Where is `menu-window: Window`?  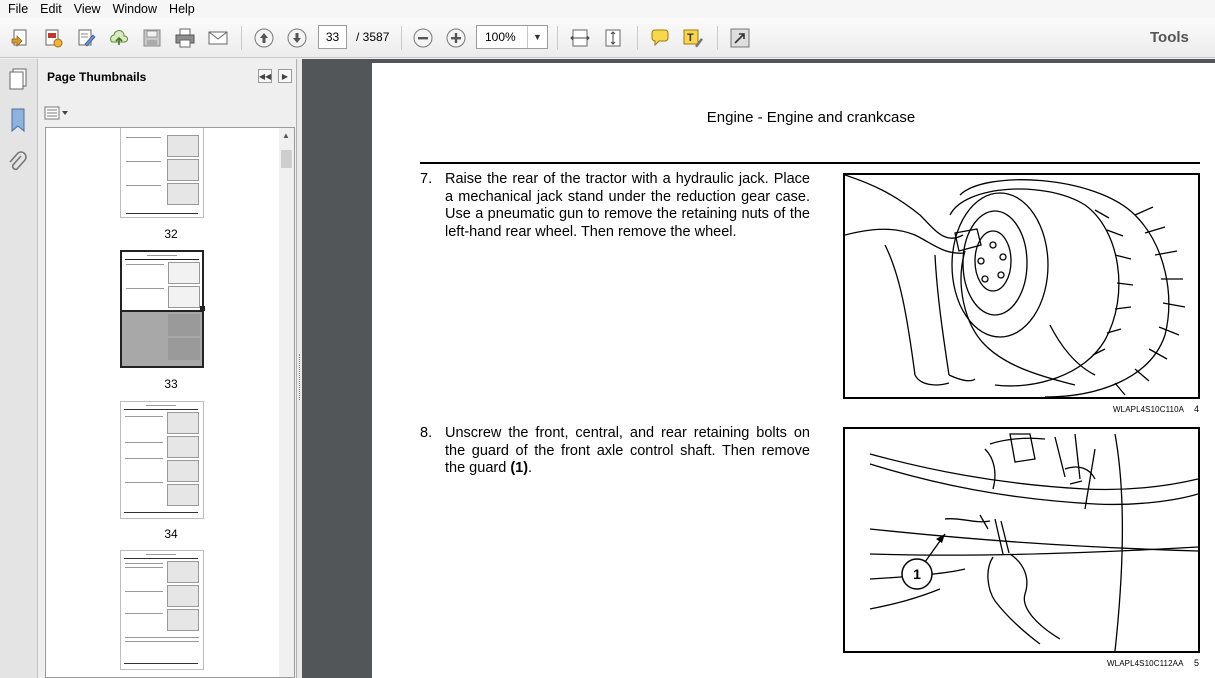 menu-window: Window is located at coordinates (135, 9).